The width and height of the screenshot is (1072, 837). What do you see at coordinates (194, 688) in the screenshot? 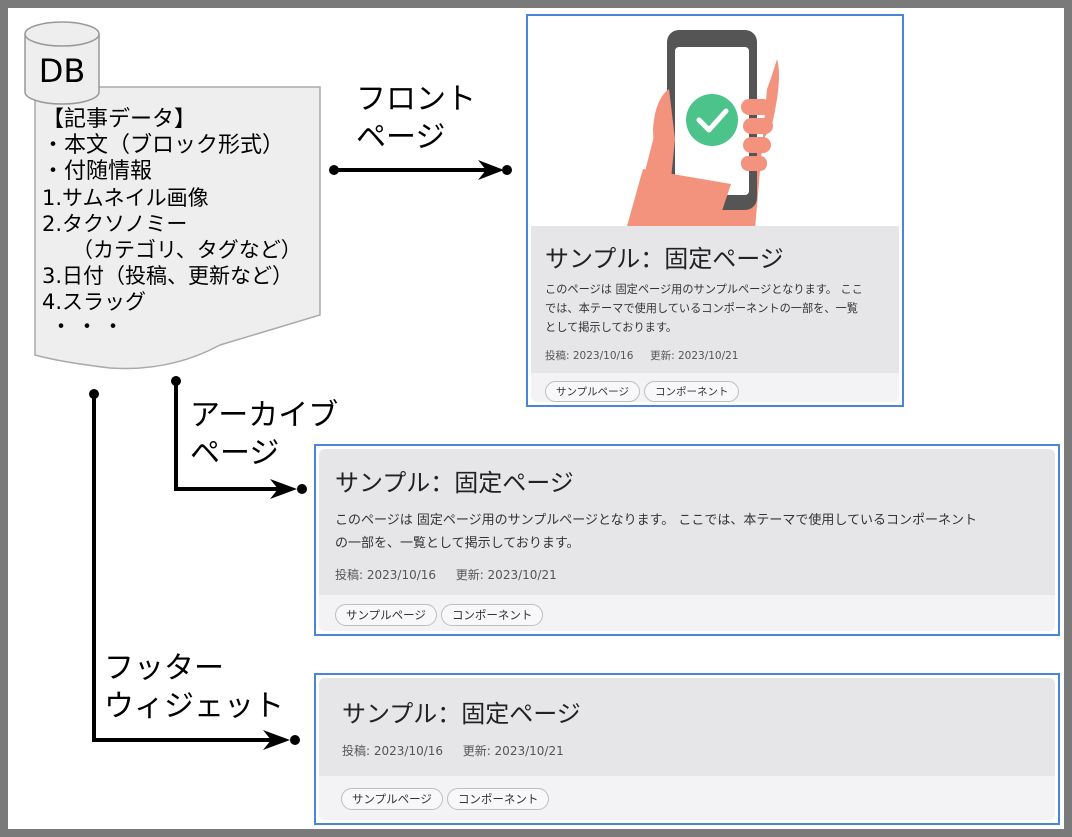
I see `footer-widget-label: フッター ウィジェット` at bounding box center [194, 688].